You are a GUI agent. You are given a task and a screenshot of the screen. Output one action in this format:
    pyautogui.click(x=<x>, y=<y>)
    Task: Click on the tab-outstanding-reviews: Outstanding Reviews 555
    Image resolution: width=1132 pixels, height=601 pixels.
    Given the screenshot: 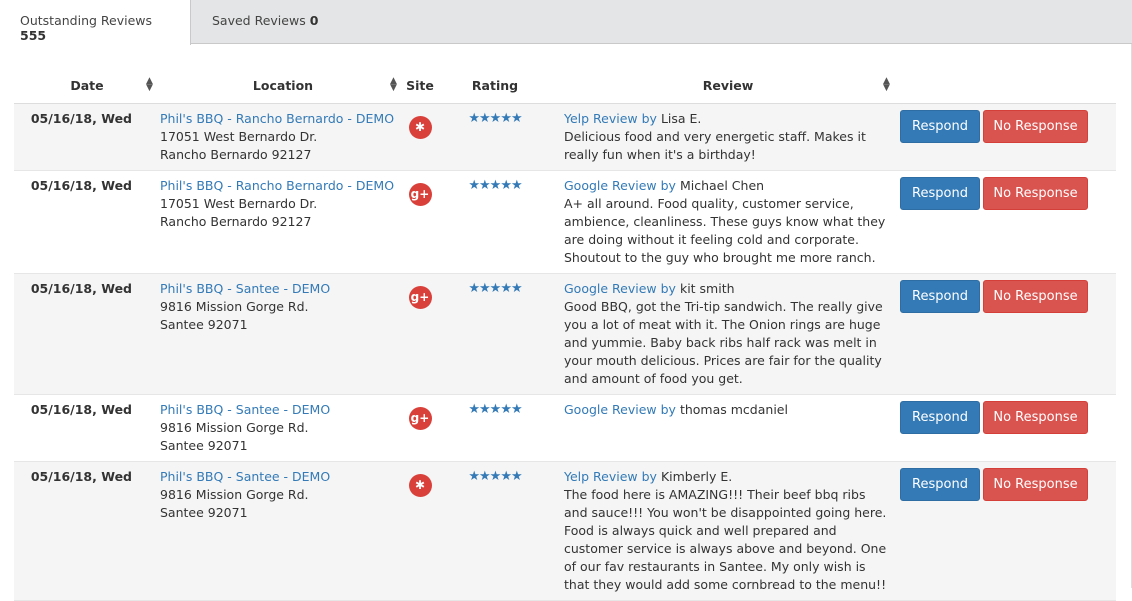 What is the action you would take?
    pyautogui.click(x=95, y=22)
    